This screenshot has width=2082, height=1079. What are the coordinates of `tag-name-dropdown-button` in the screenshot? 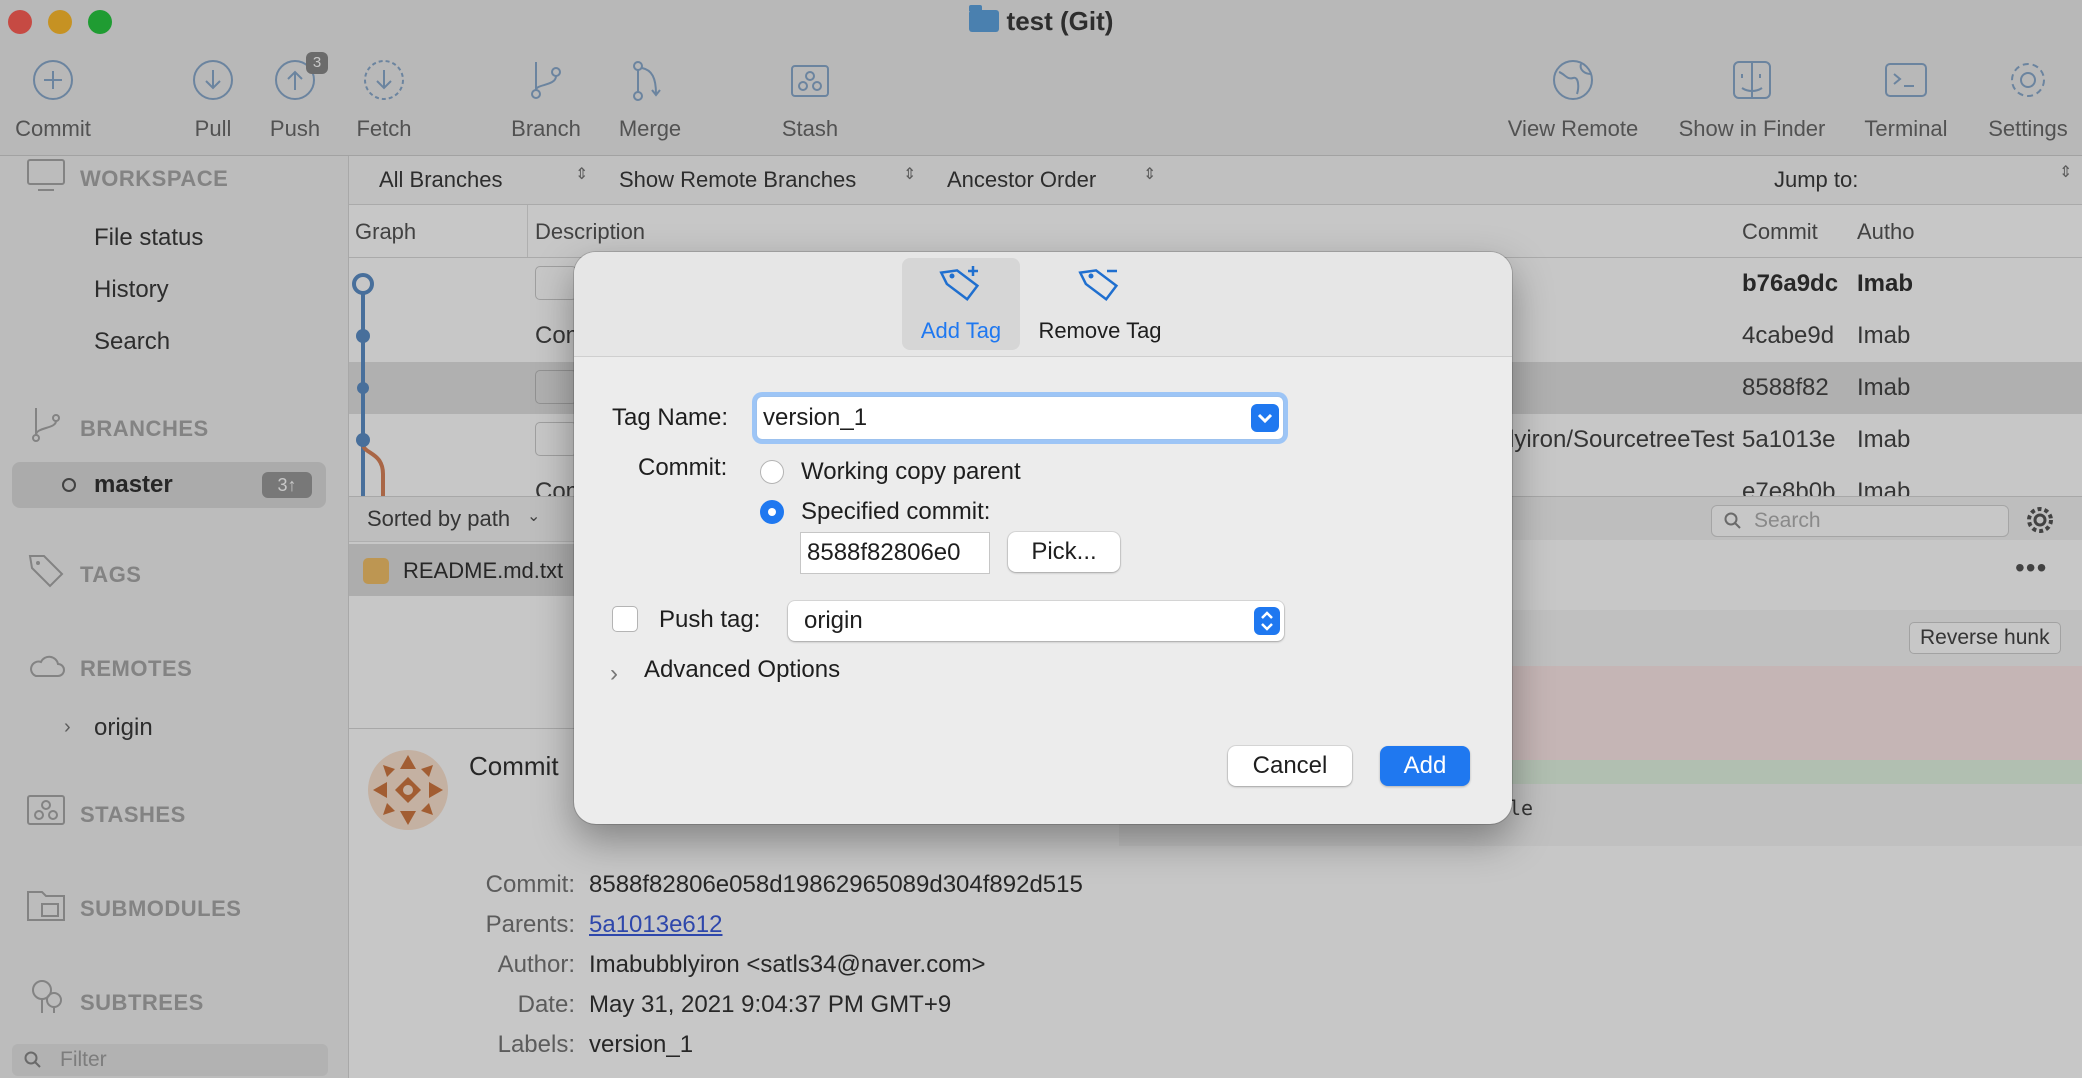 It's located at (1265, 418).